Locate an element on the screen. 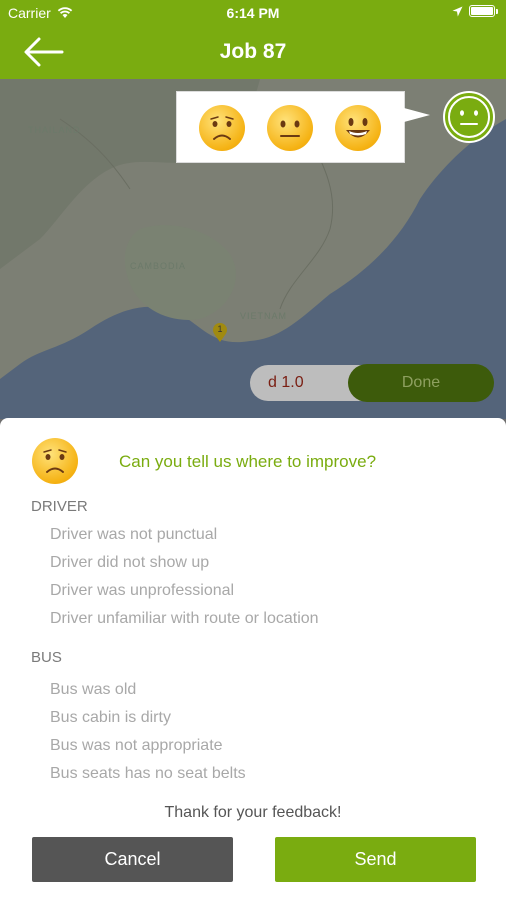 The image size is (506, 900). feedback-header: Can you tell us where to improve? is located at coordinates (252, 463).